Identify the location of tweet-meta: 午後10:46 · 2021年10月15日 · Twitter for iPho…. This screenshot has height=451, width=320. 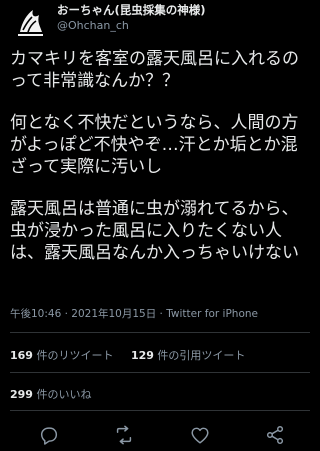
(134, 313).